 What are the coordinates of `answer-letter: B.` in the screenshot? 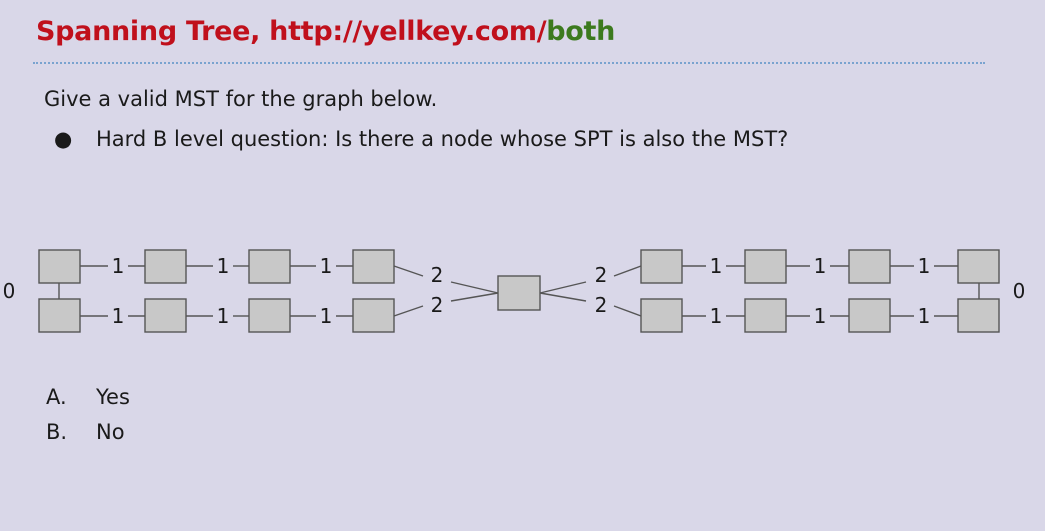 It's located at (57, 432).